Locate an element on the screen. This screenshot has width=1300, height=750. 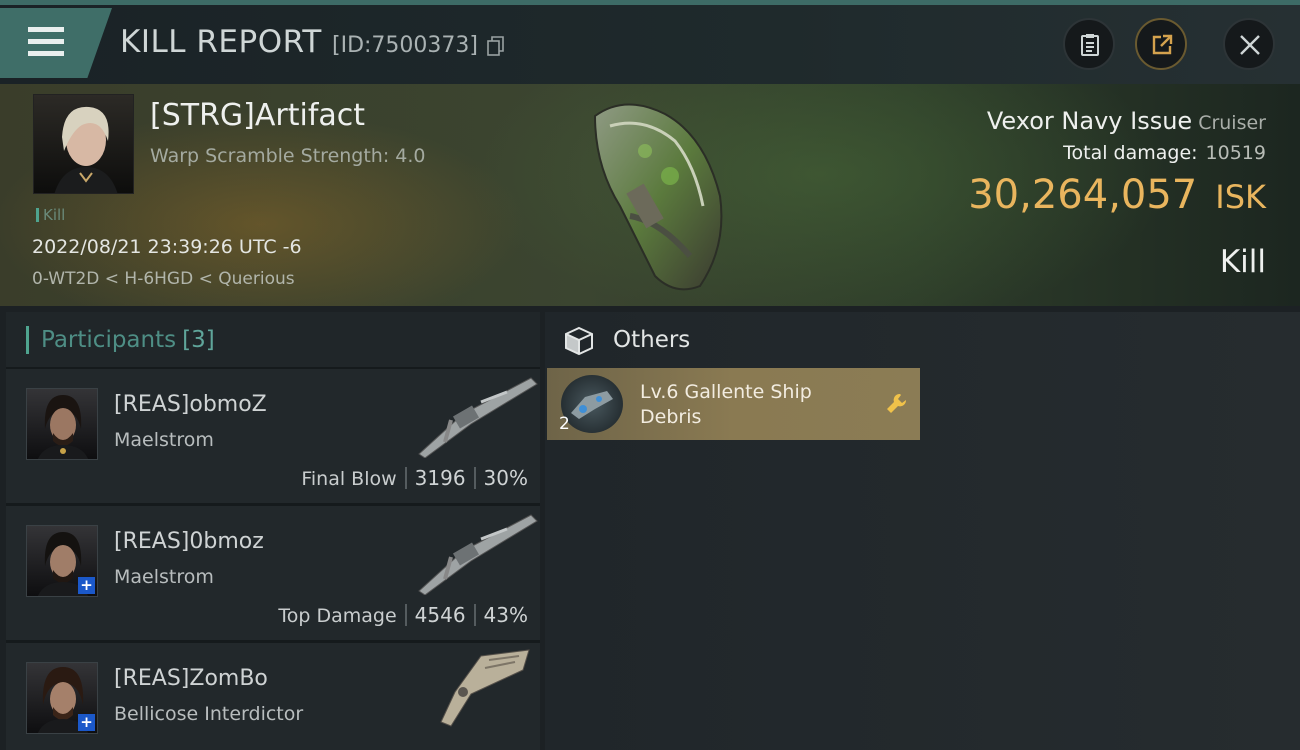
item-quantity: 2 is located at coordinates (564, 424).